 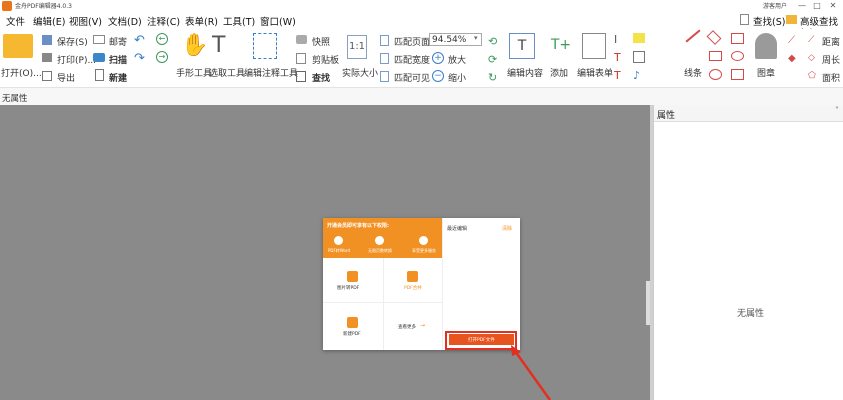 I want to click on panel-close-icon: ˅, so click(x=837, y=110).